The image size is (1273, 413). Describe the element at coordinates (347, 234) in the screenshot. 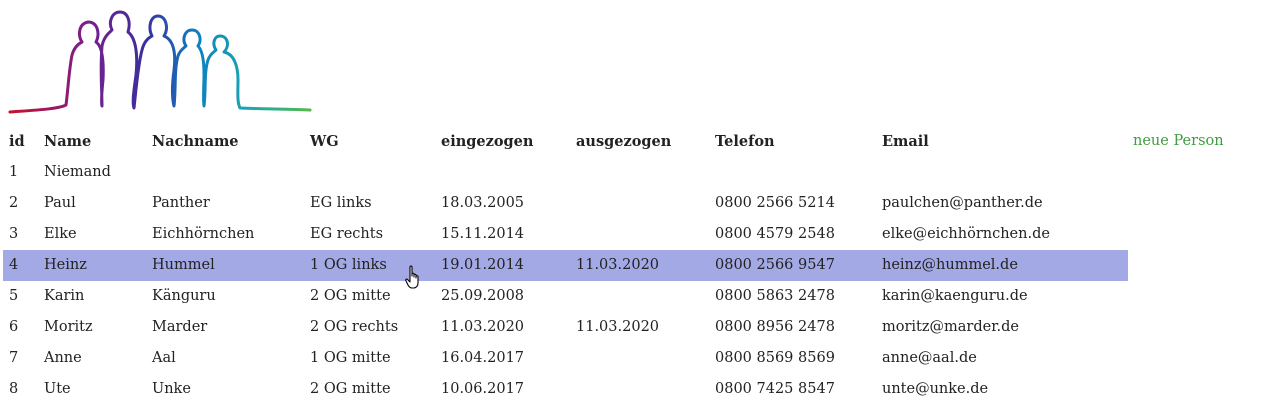

I see `cell-wg: EG rechts` at that location.